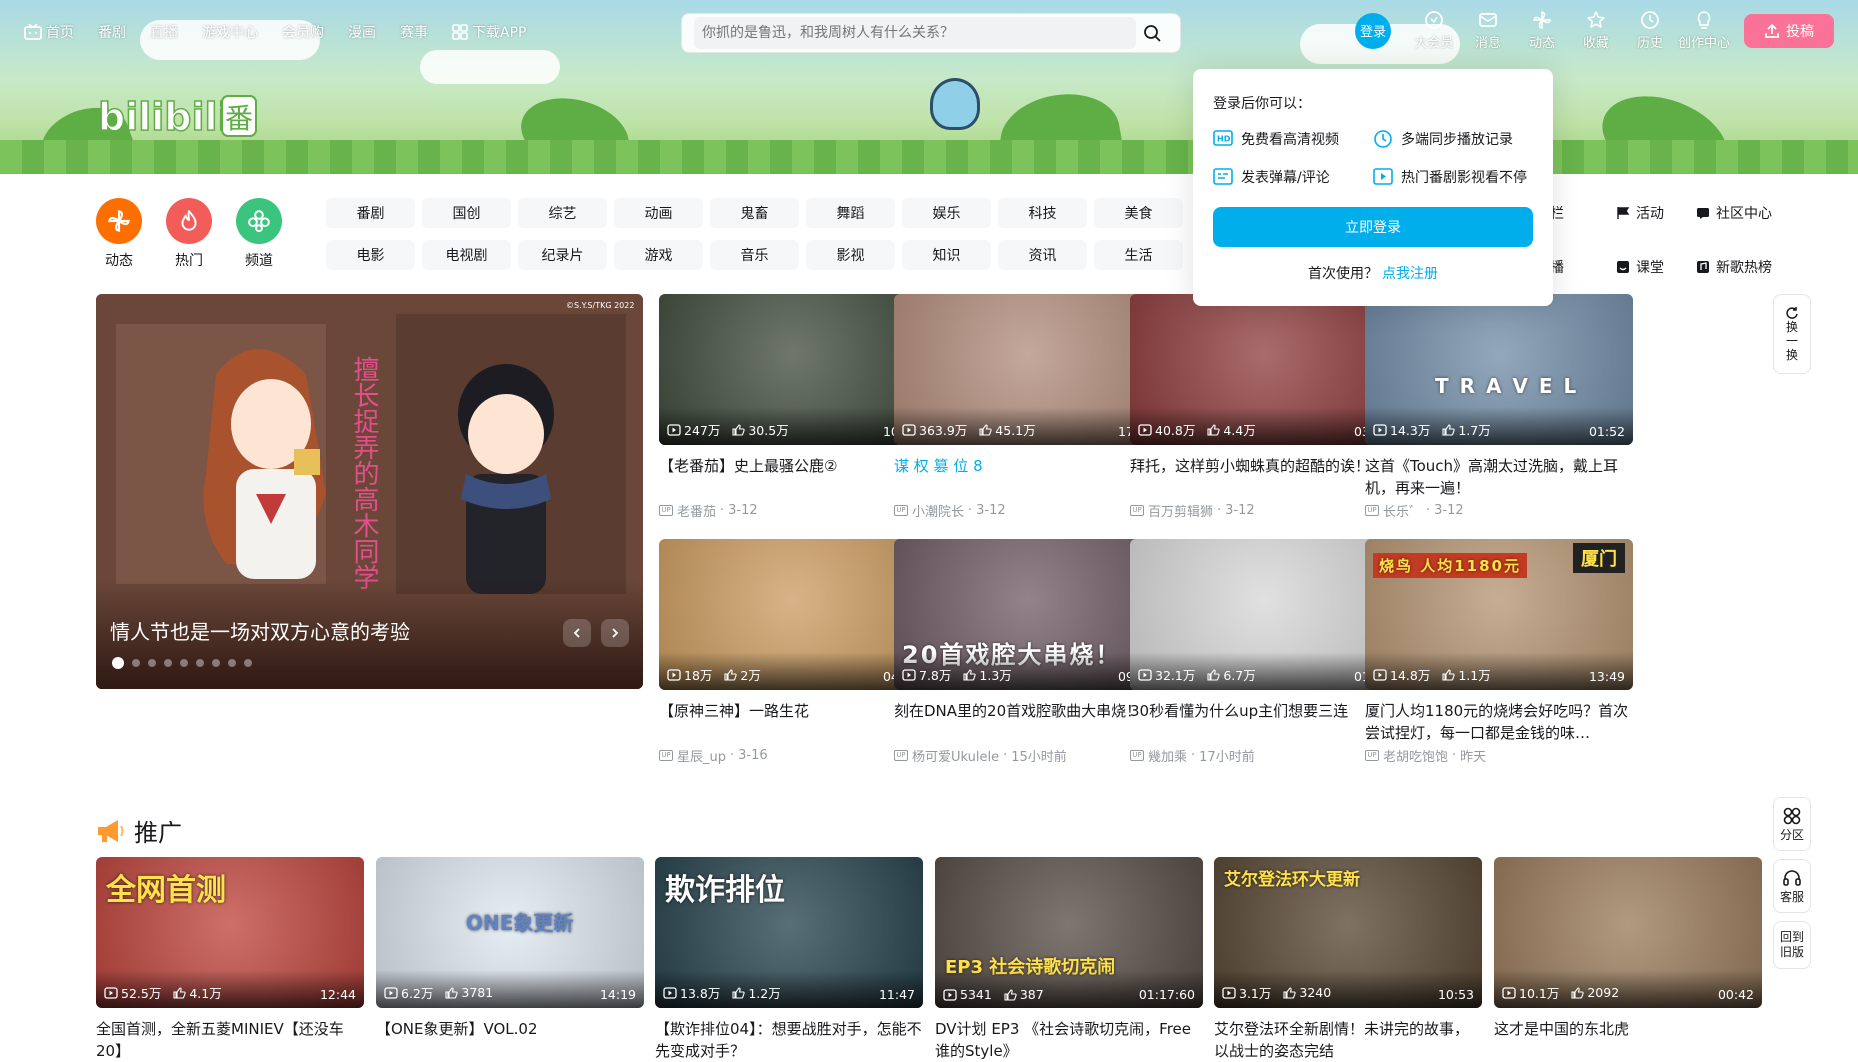 The width and height of the screenshot is (1858, 1062). What do you see at coordinates (370, 255) in the screenshot?
I see `channel-tag: 电影` at bounding box center [370, 255].